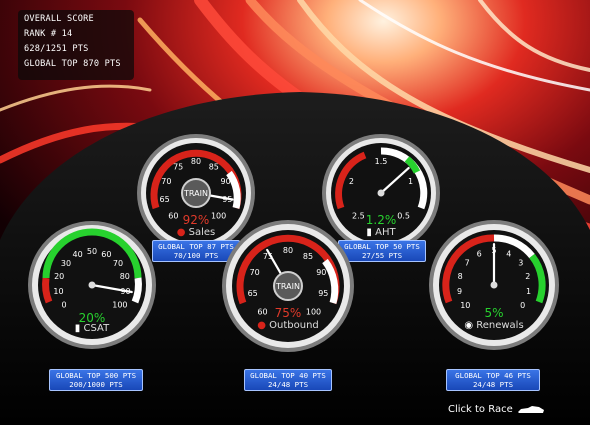 Image resolution: width=590 pixels, height=425 pixels. Describe the element at coordinates (77, 328) in the screenshot. I see `fuel-icon: ▮` at that location.